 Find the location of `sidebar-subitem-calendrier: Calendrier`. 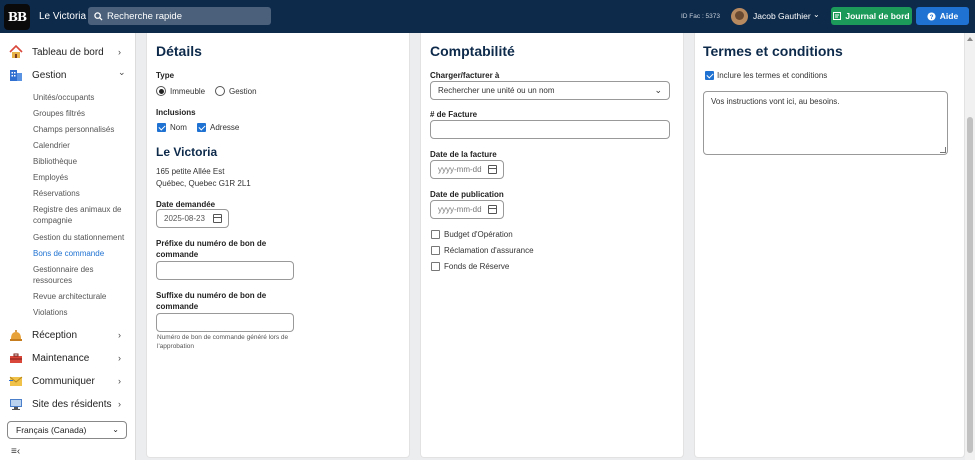

sidebar-subitem-calendrier: Calendrier is located at coordinates (81, 145).